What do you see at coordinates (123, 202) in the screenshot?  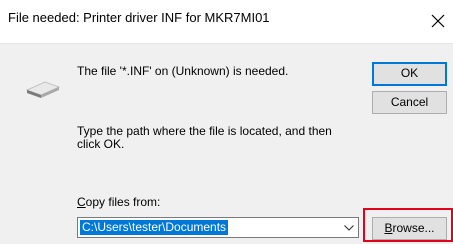 I see `copy-label-text: opy files from:` at bounding box center [123, 202].